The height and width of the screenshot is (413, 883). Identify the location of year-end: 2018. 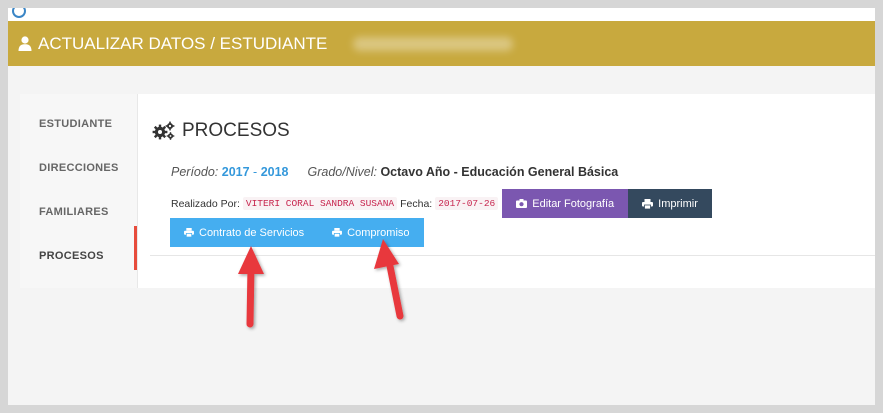
(274, 172).